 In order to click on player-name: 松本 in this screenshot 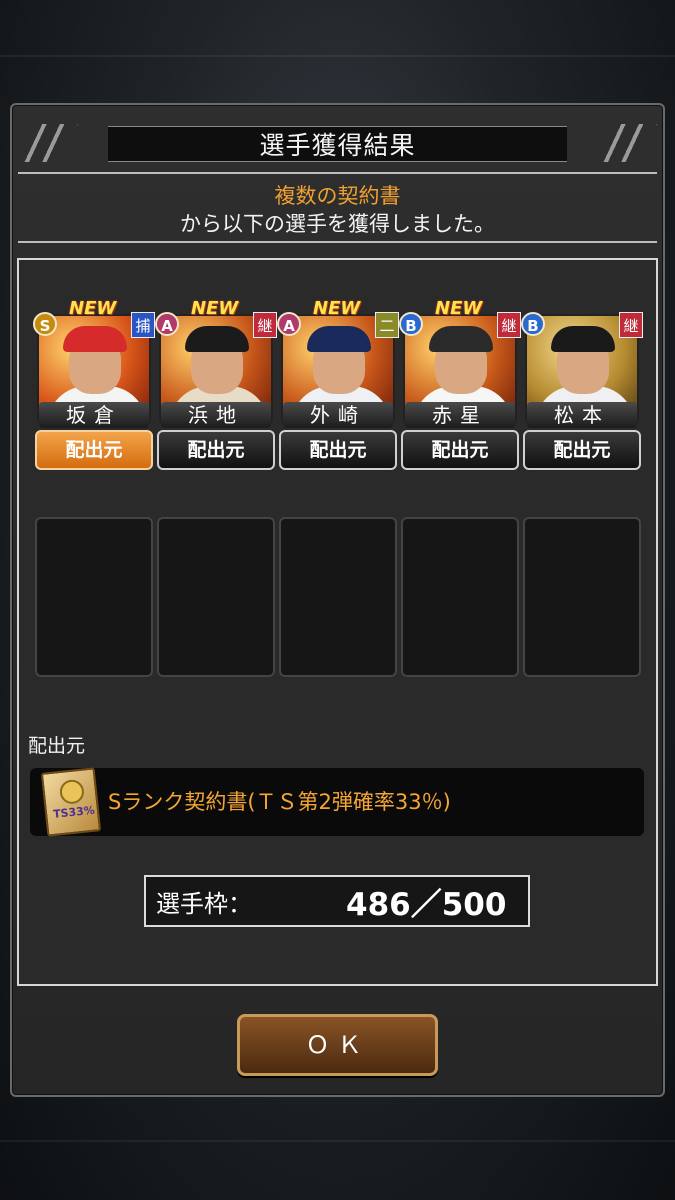, I will do `click(582, 415)`.